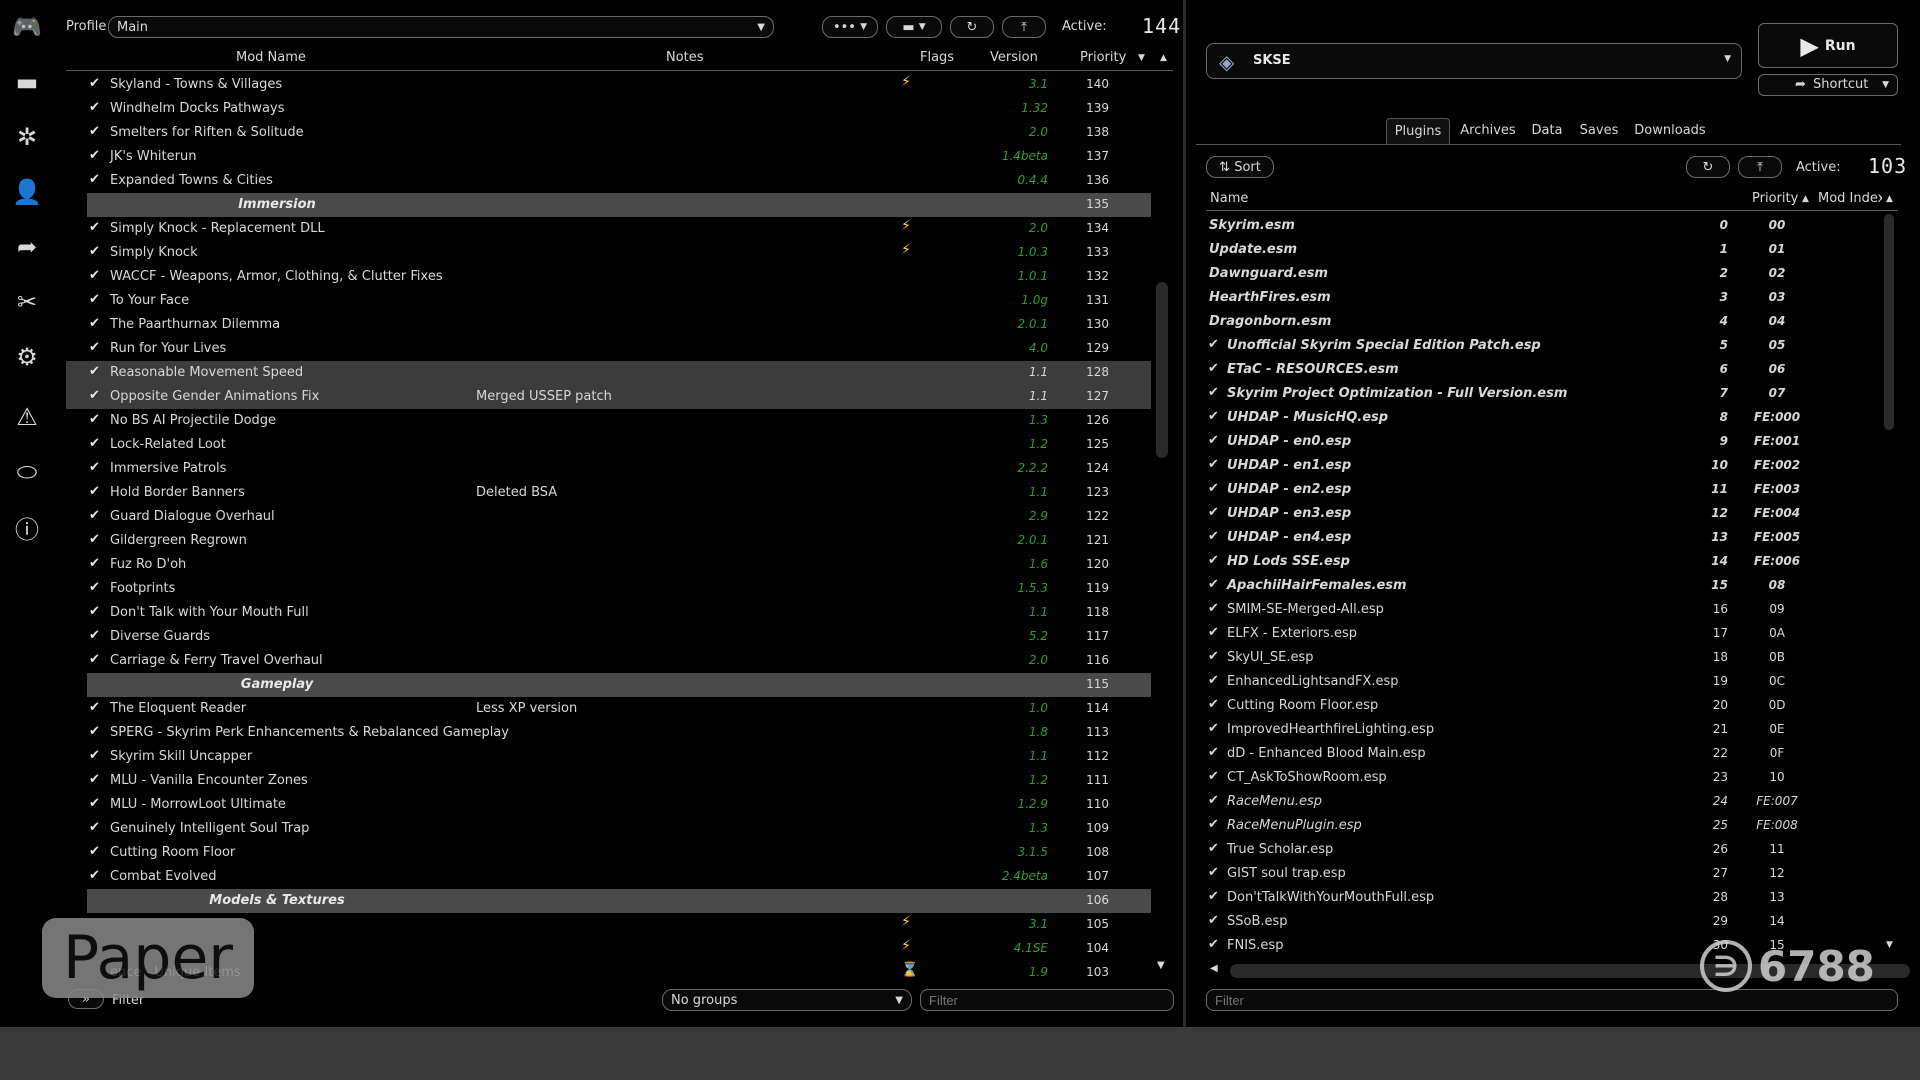 The width and height of the screenshot is (1920, 1080). I want to click on separator-row: Models & Textures 106, so click(619, 901).